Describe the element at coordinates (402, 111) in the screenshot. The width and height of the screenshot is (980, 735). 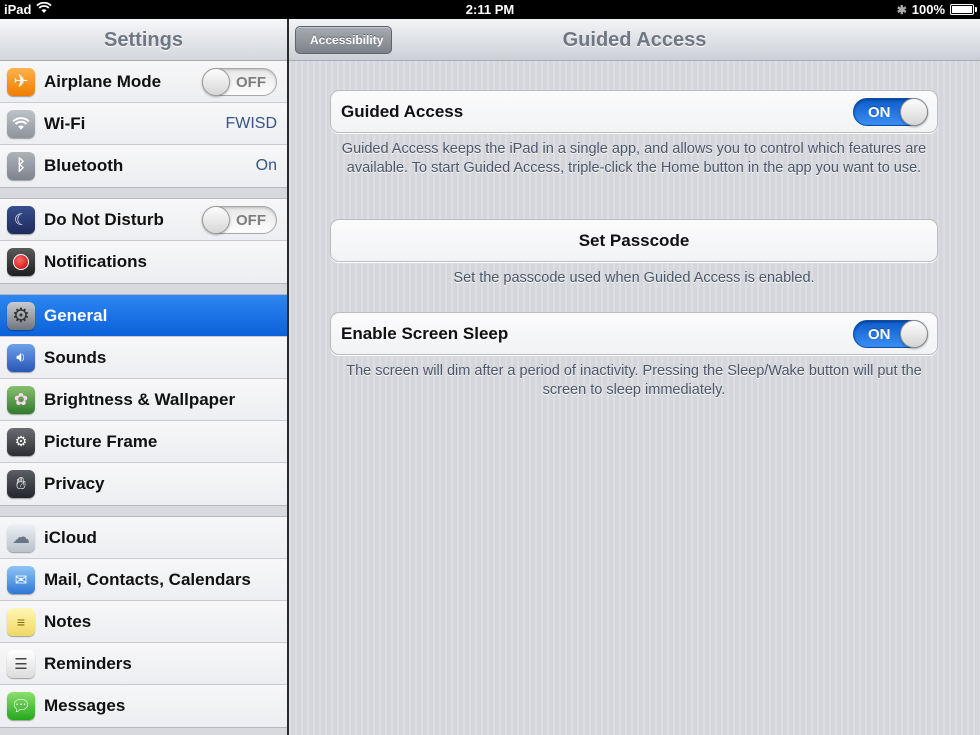
I see `guided-access-label: Guided Access` at that location.